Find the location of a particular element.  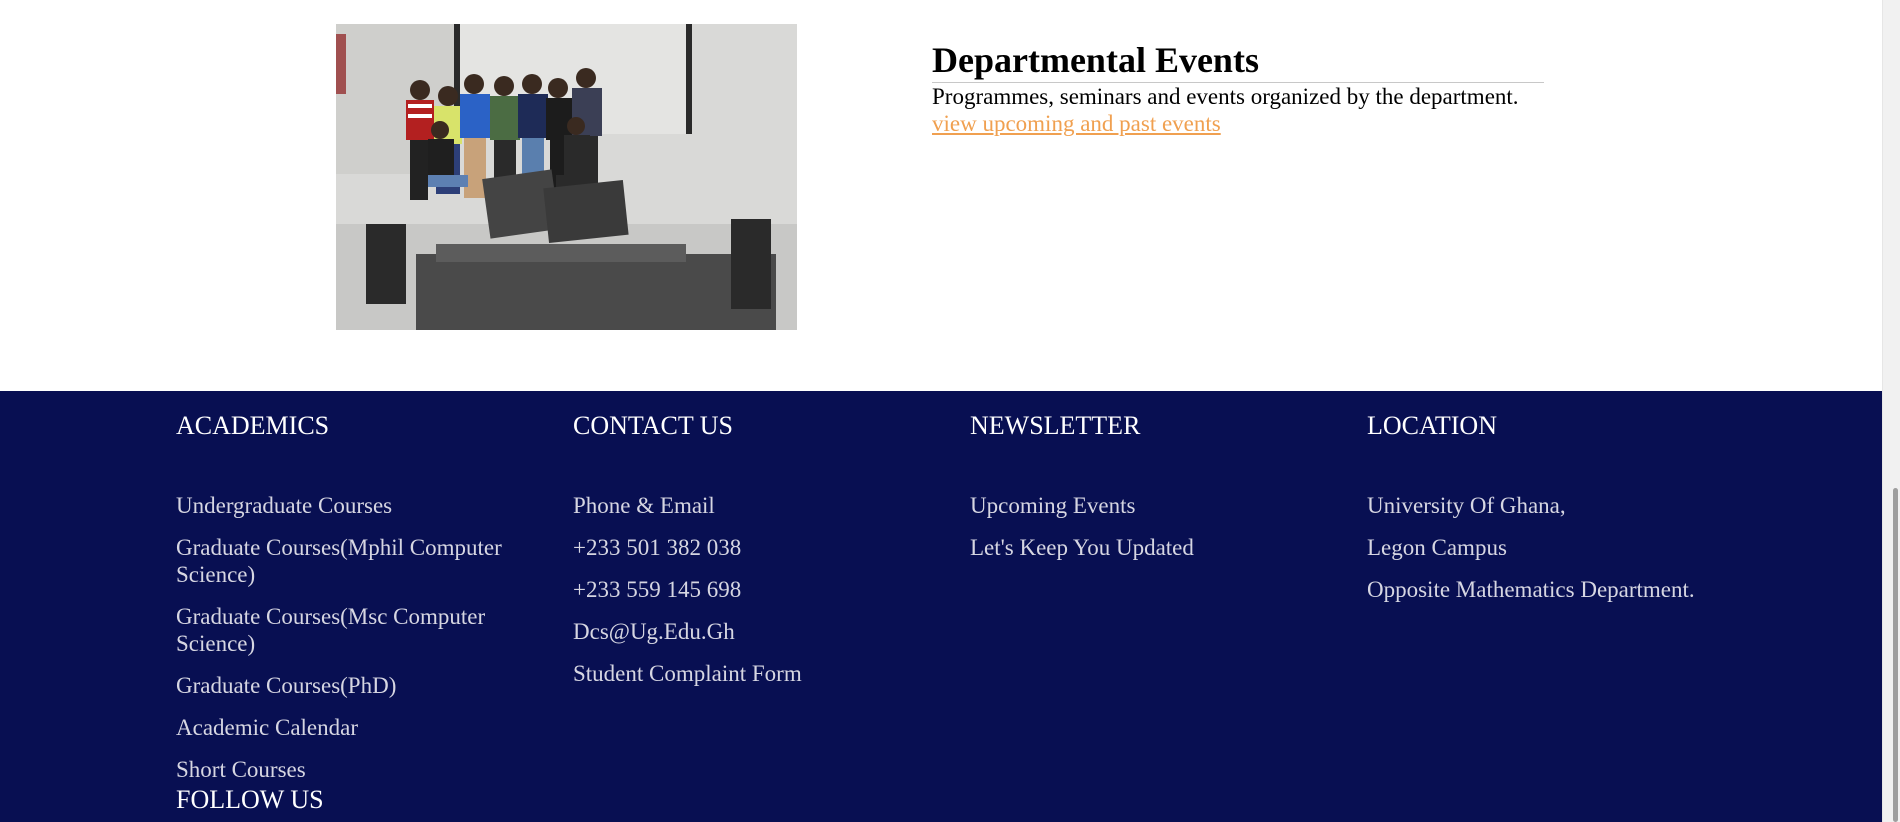

location-line-2: Legon Campus is located at coordinates (1531, 547).